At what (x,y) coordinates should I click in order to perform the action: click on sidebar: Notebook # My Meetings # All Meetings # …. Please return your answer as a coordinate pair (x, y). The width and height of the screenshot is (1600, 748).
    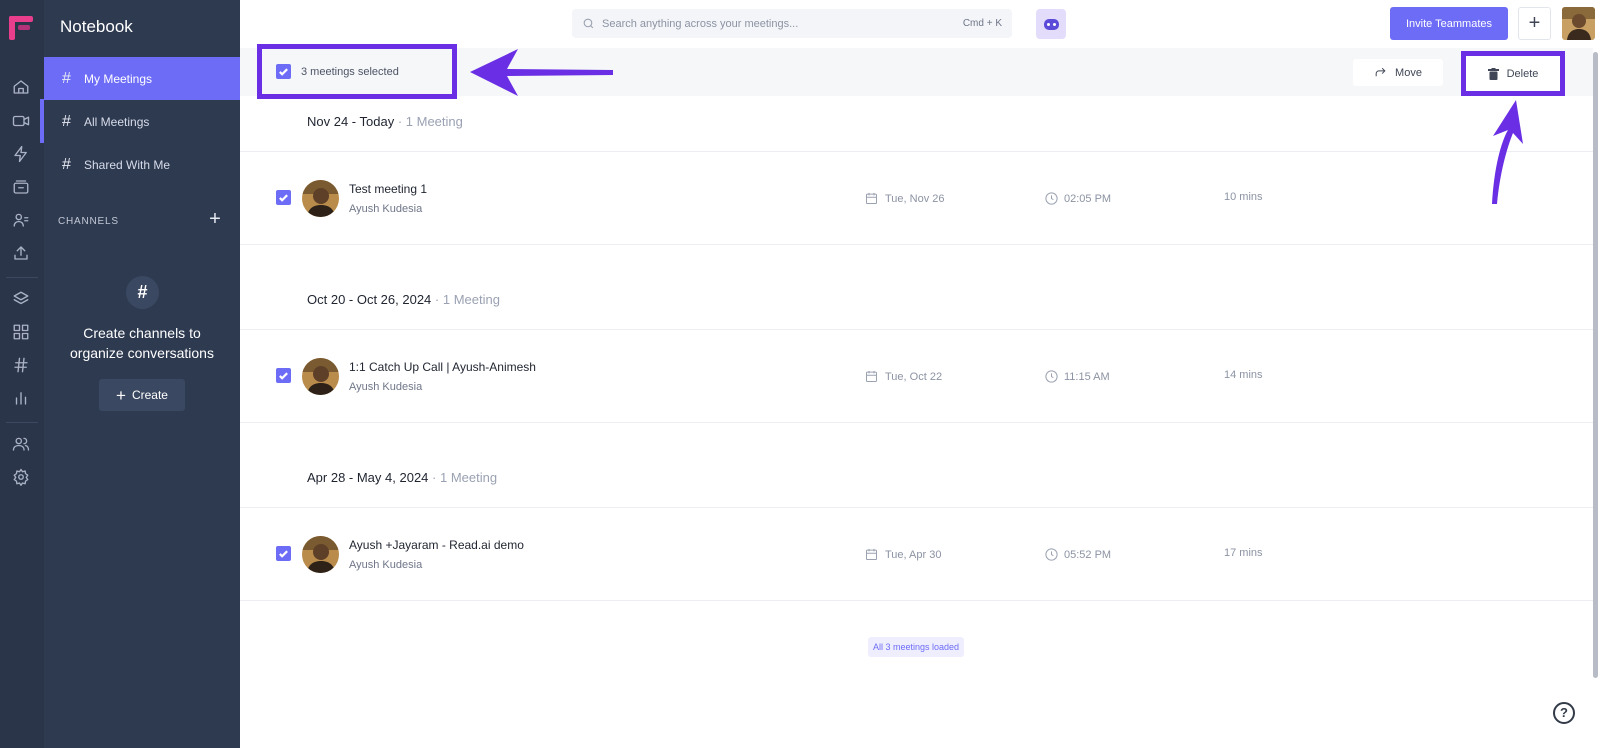
    Looking at the image, I should click on (142, 374).